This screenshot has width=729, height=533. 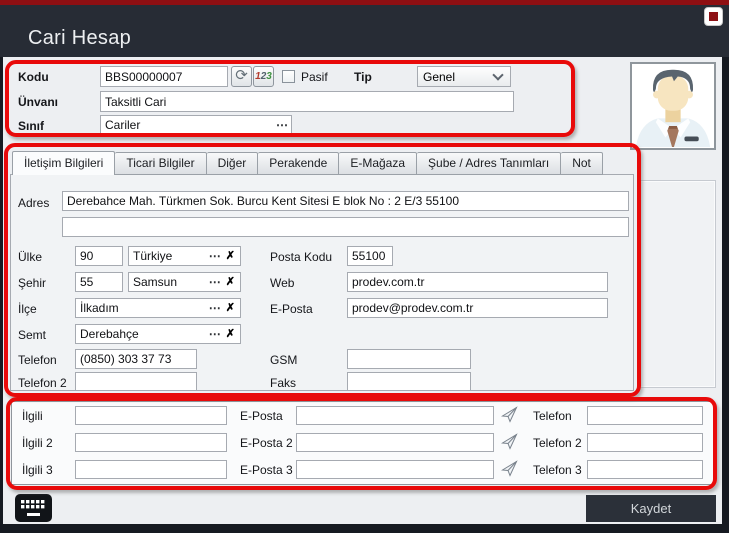 What do you see at coordinates (345, 227) in the screenshot?
I see `adres-line2-input` at bounding box center [345, 227].